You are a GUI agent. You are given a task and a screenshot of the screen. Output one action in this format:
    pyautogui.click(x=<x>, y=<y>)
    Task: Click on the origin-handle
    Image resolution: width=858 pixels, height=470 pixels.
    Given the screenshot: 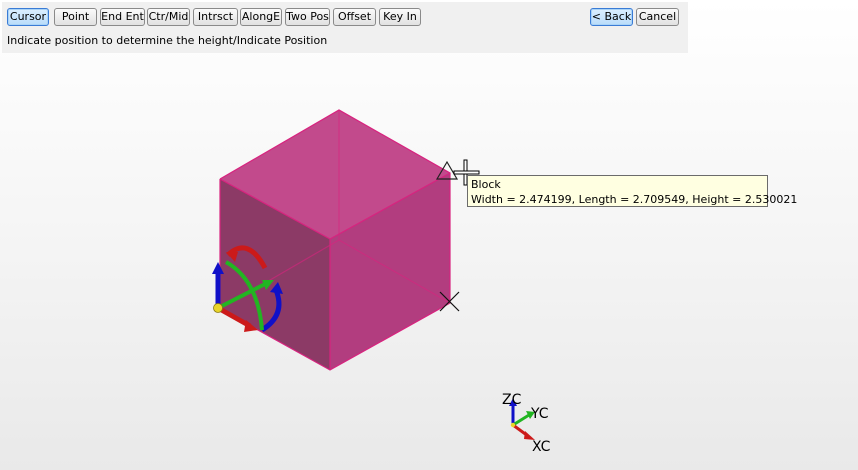 What is the action you would take?
    pyautogui.click(x=218, y=308)
    